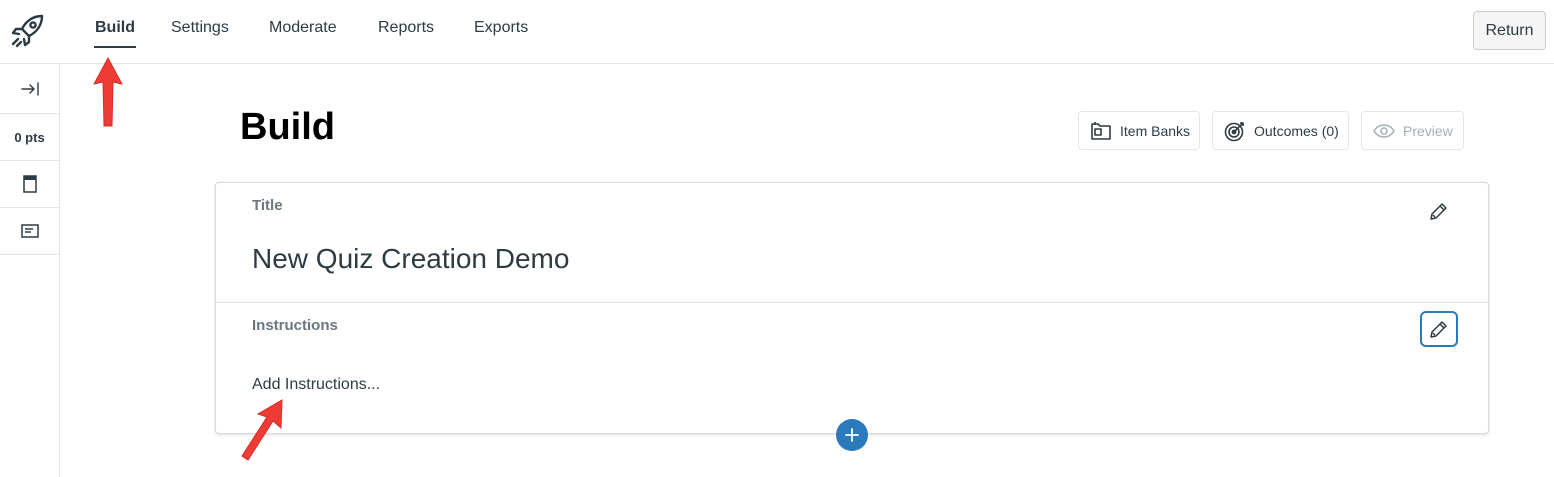  I want to click on eye-icon, so click(1384, 130).